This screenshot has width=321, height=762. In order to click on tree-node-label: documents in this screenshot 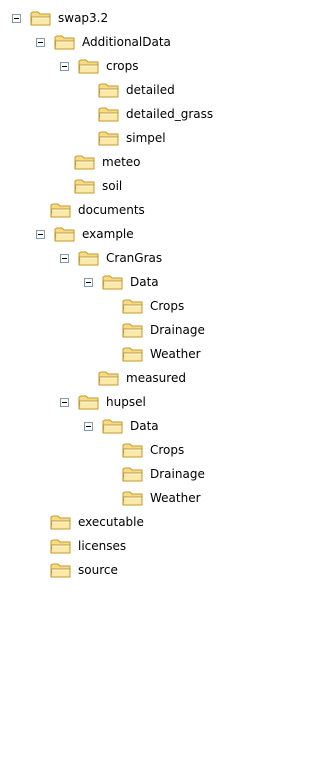, I will do `click(111, 210)`.